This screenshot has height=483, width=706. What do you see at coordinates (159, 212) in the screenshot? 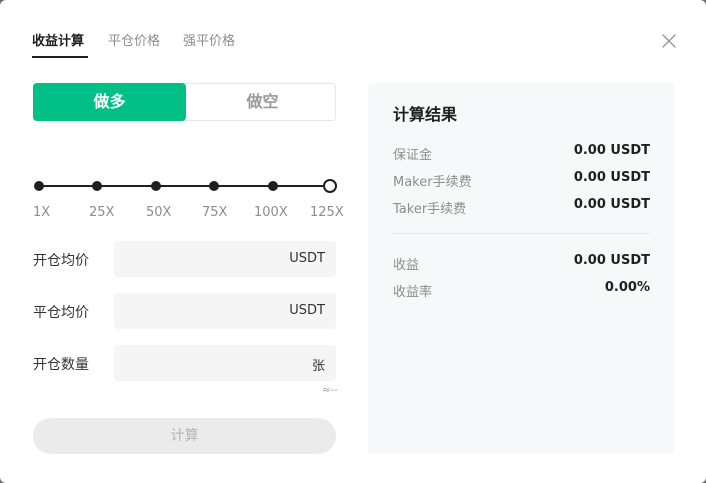
I see `slider-label: 50X` at bounding box center [159, 212].